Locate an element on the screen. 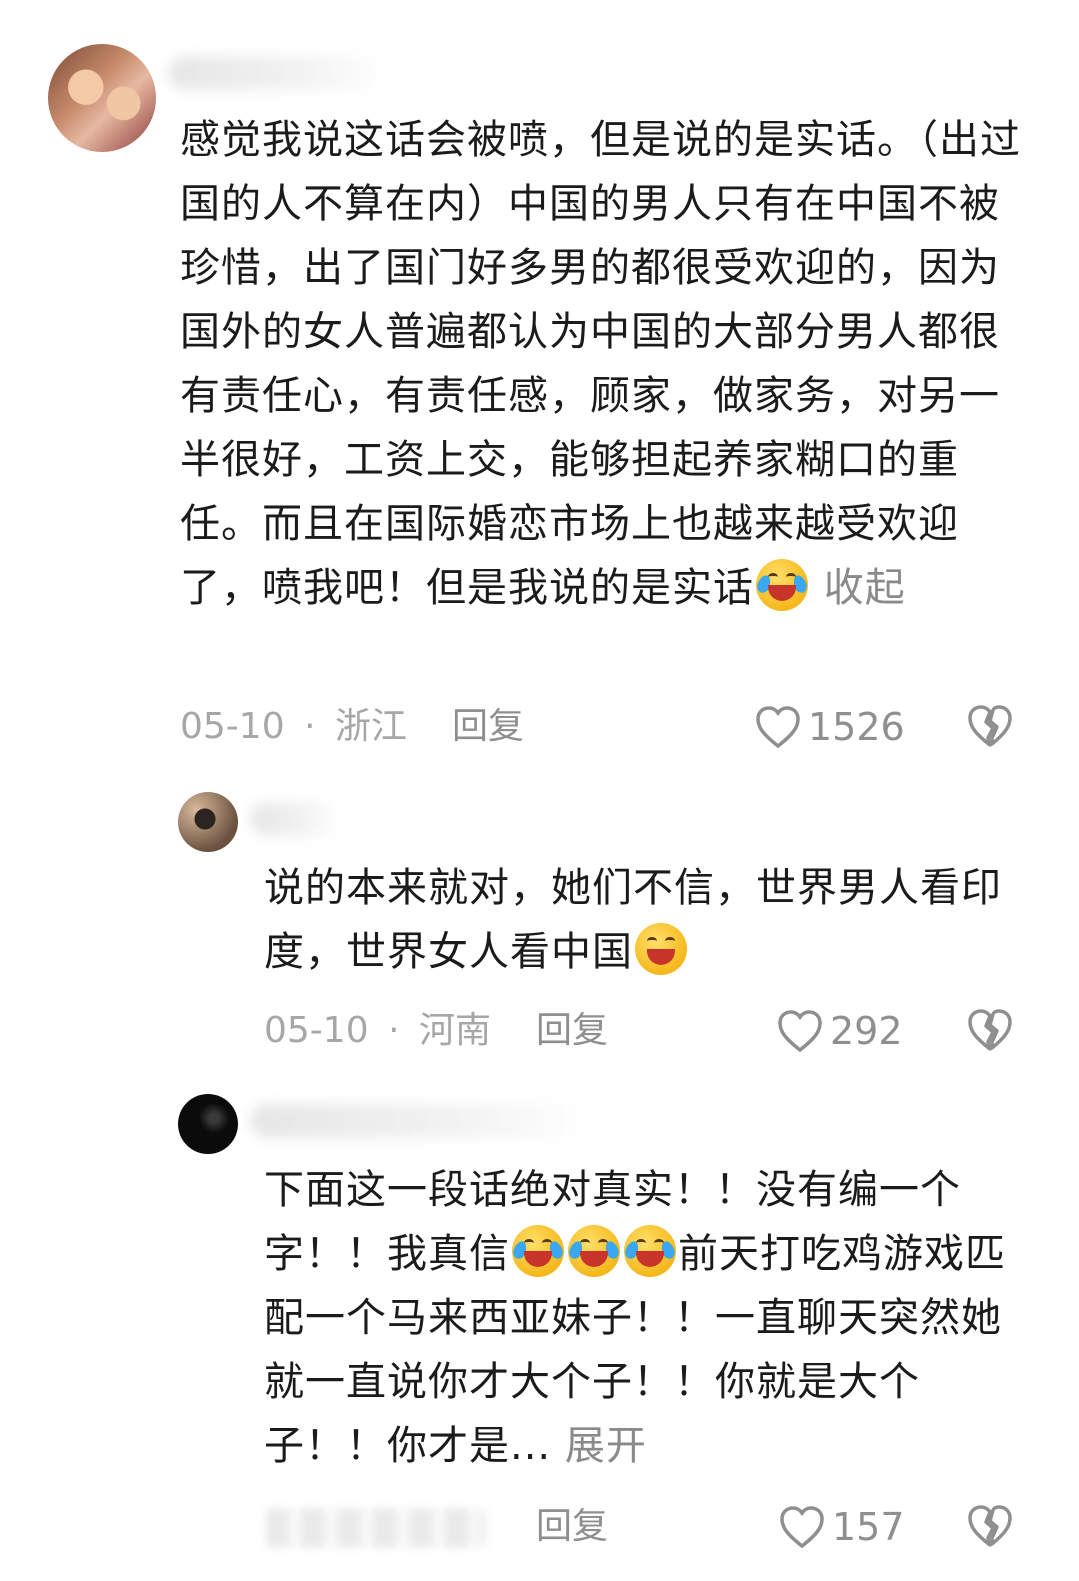 This screenshot has height=1581, width=1079. expand-link: 展开 is located at coordinates (606, 1446).